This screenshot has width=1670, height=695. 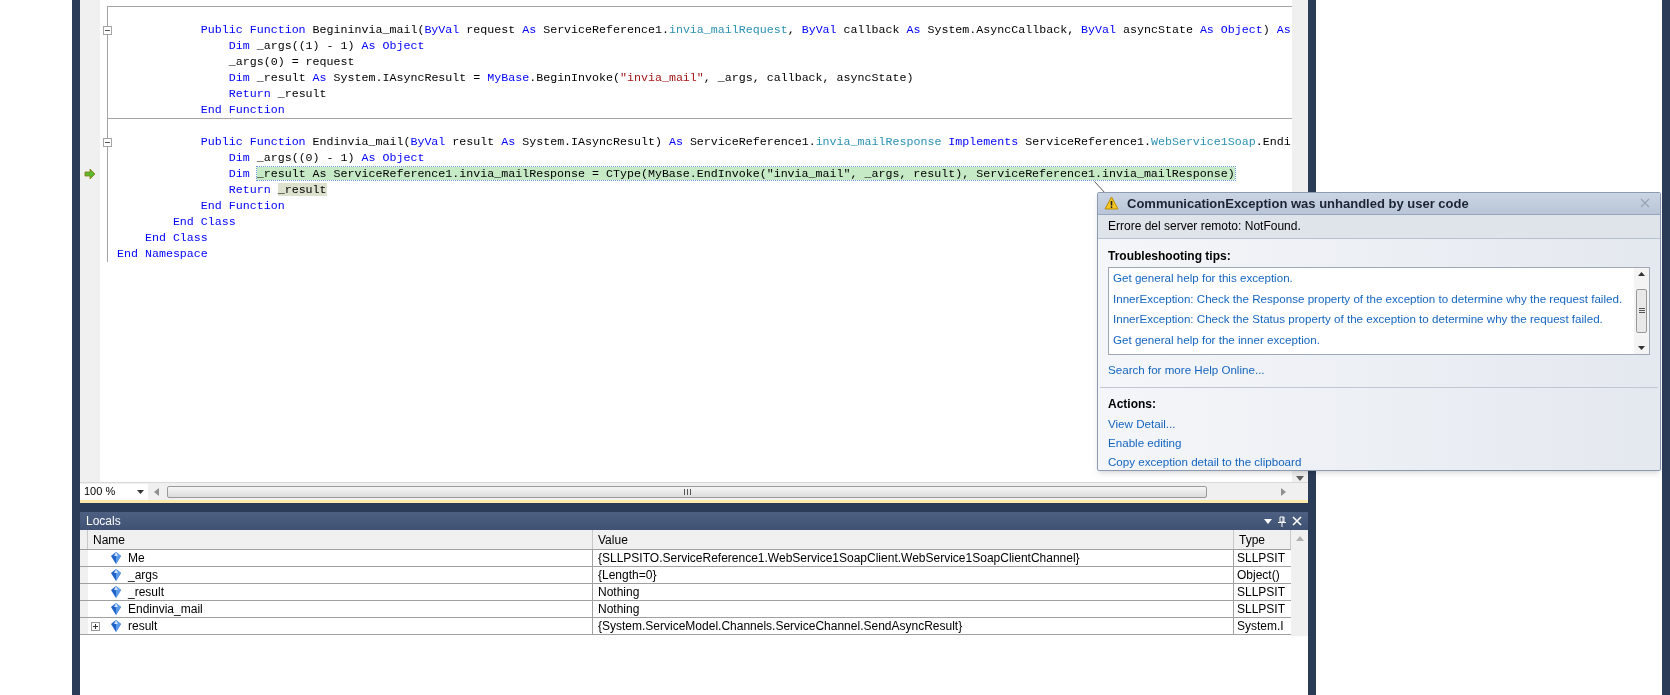 I want to click on scroll-up-icon, so click(x=1641, y=273).